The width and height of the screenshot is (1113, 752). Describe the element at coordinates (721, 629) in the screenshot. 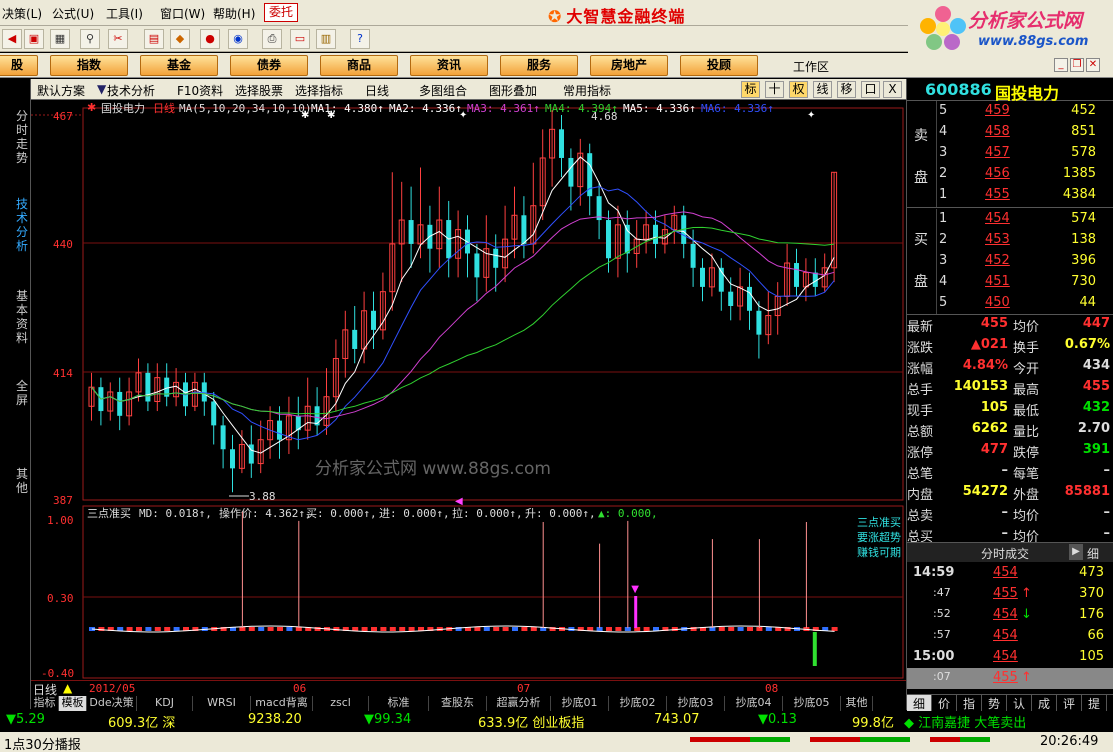

I see `indicator-block` at that location.